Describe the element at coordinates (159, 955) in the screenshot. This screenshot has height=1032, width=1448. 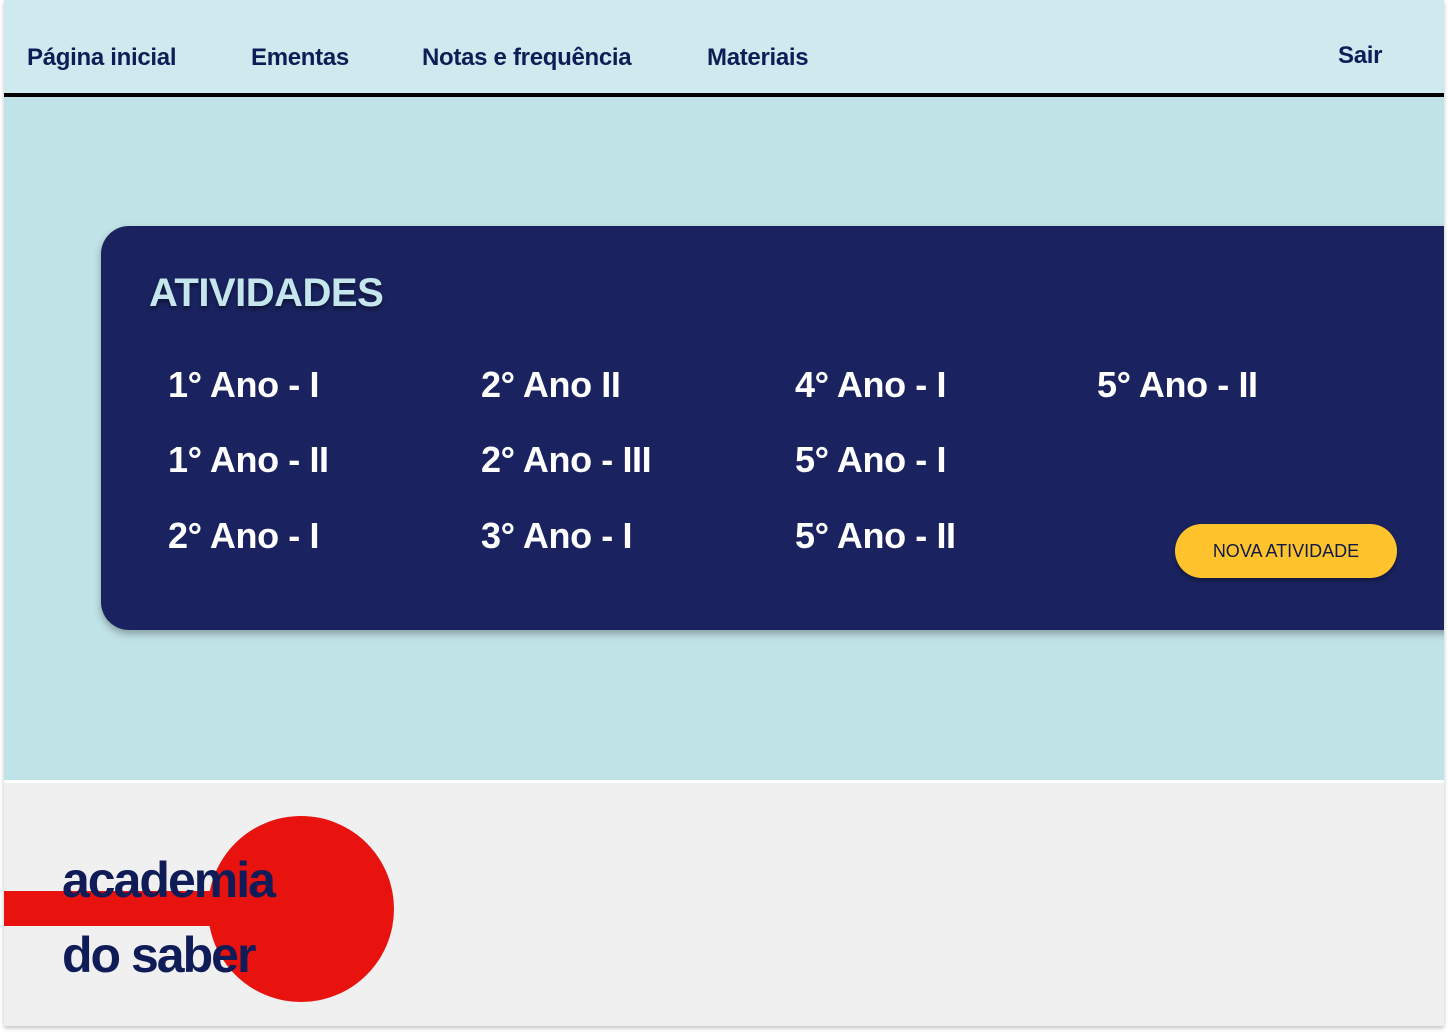
I see `logo-text-line2: do saber` at that location.